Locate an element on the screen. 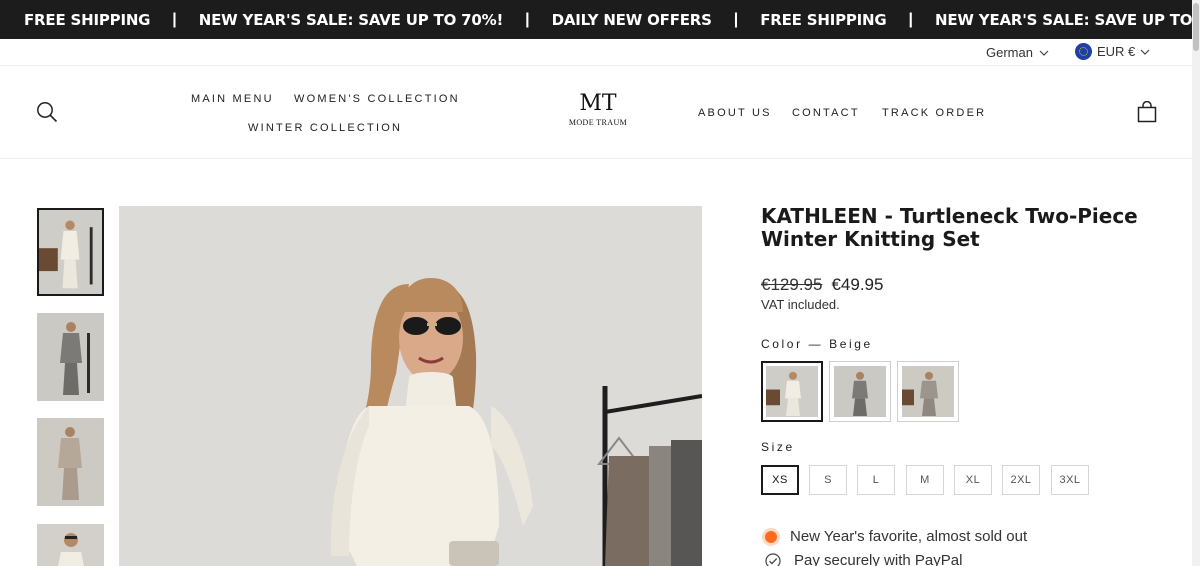 The image size is (1200, 566). size-option-3xl: 3XL is located at coordinates (1070, 480).